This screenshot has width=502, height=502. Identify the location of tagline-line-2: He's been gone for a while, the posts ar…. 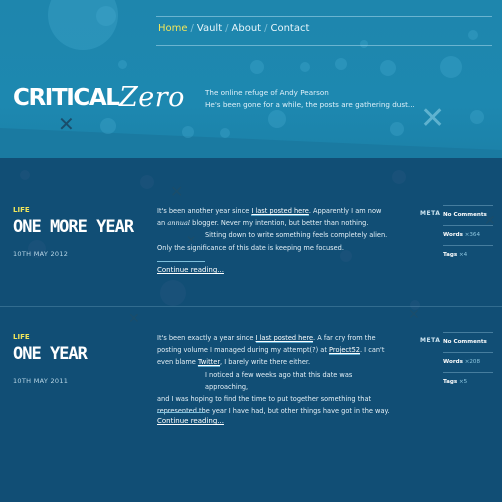
(310, 104).